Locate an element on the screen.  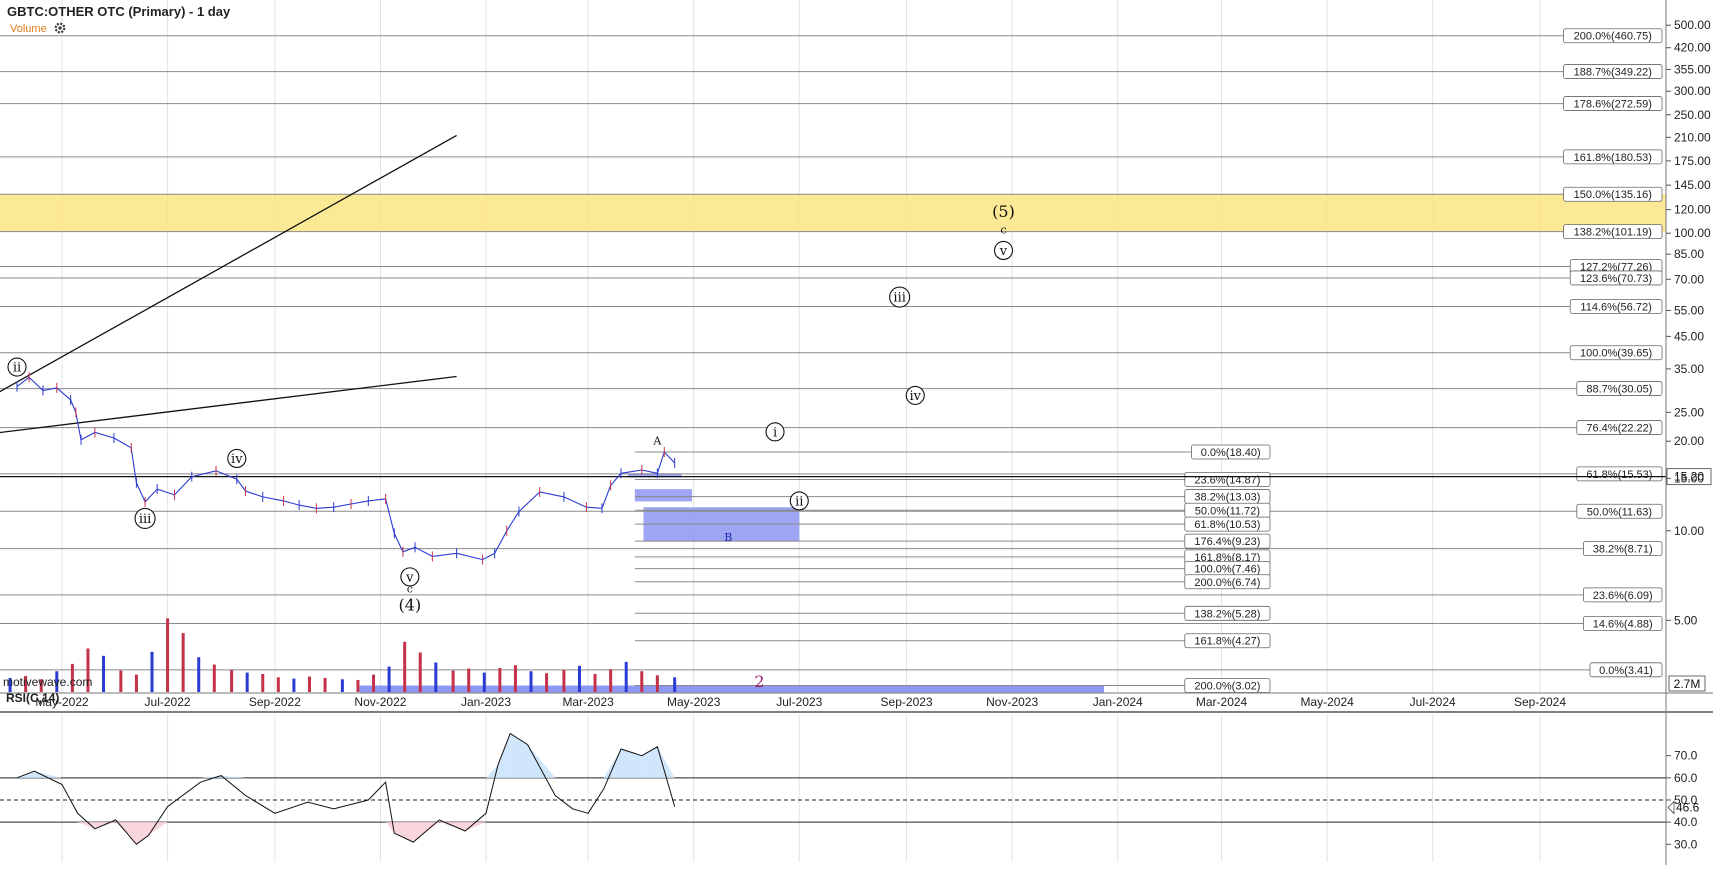
x-tick-label: Nov-2023 is located at coordinates (1012, 702).